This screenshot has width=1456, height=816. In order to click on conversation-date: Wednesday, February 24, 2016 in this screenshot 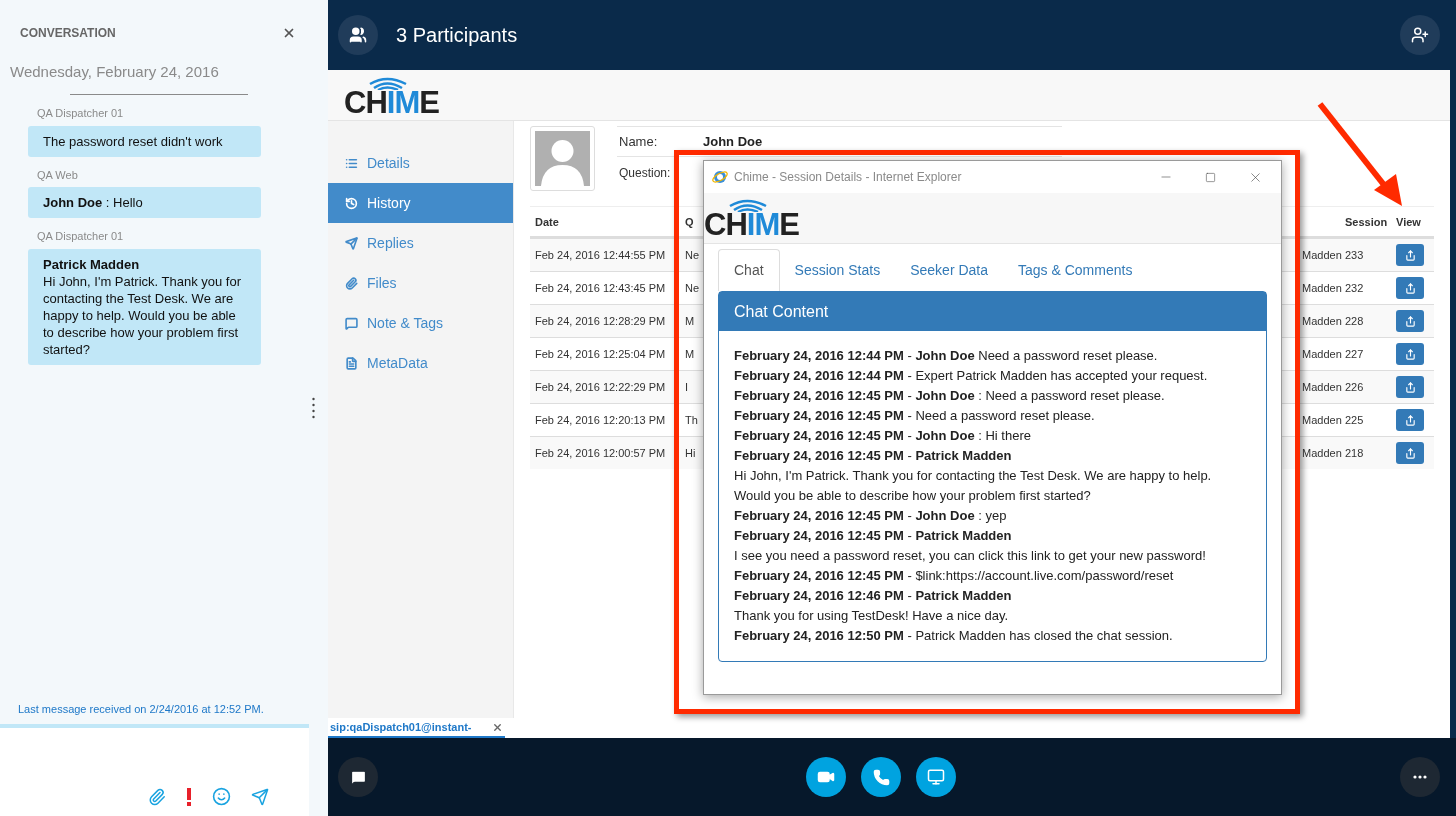, I will do `click(114, 71)`.